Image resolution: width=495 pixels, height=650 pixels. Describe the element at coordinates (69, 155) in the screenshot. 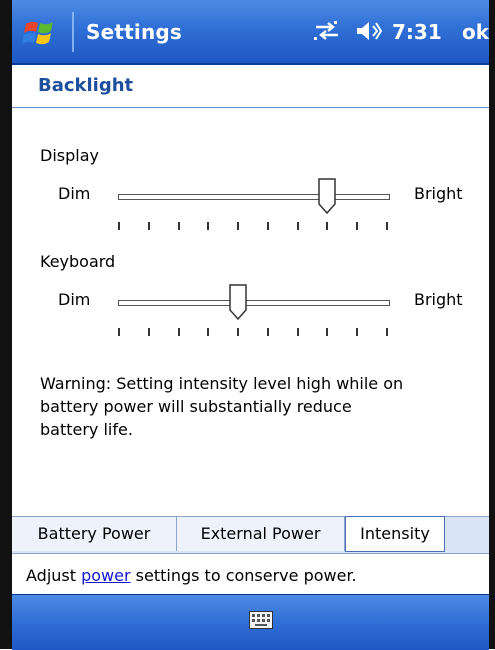

I see `display-label: Display` at that location.